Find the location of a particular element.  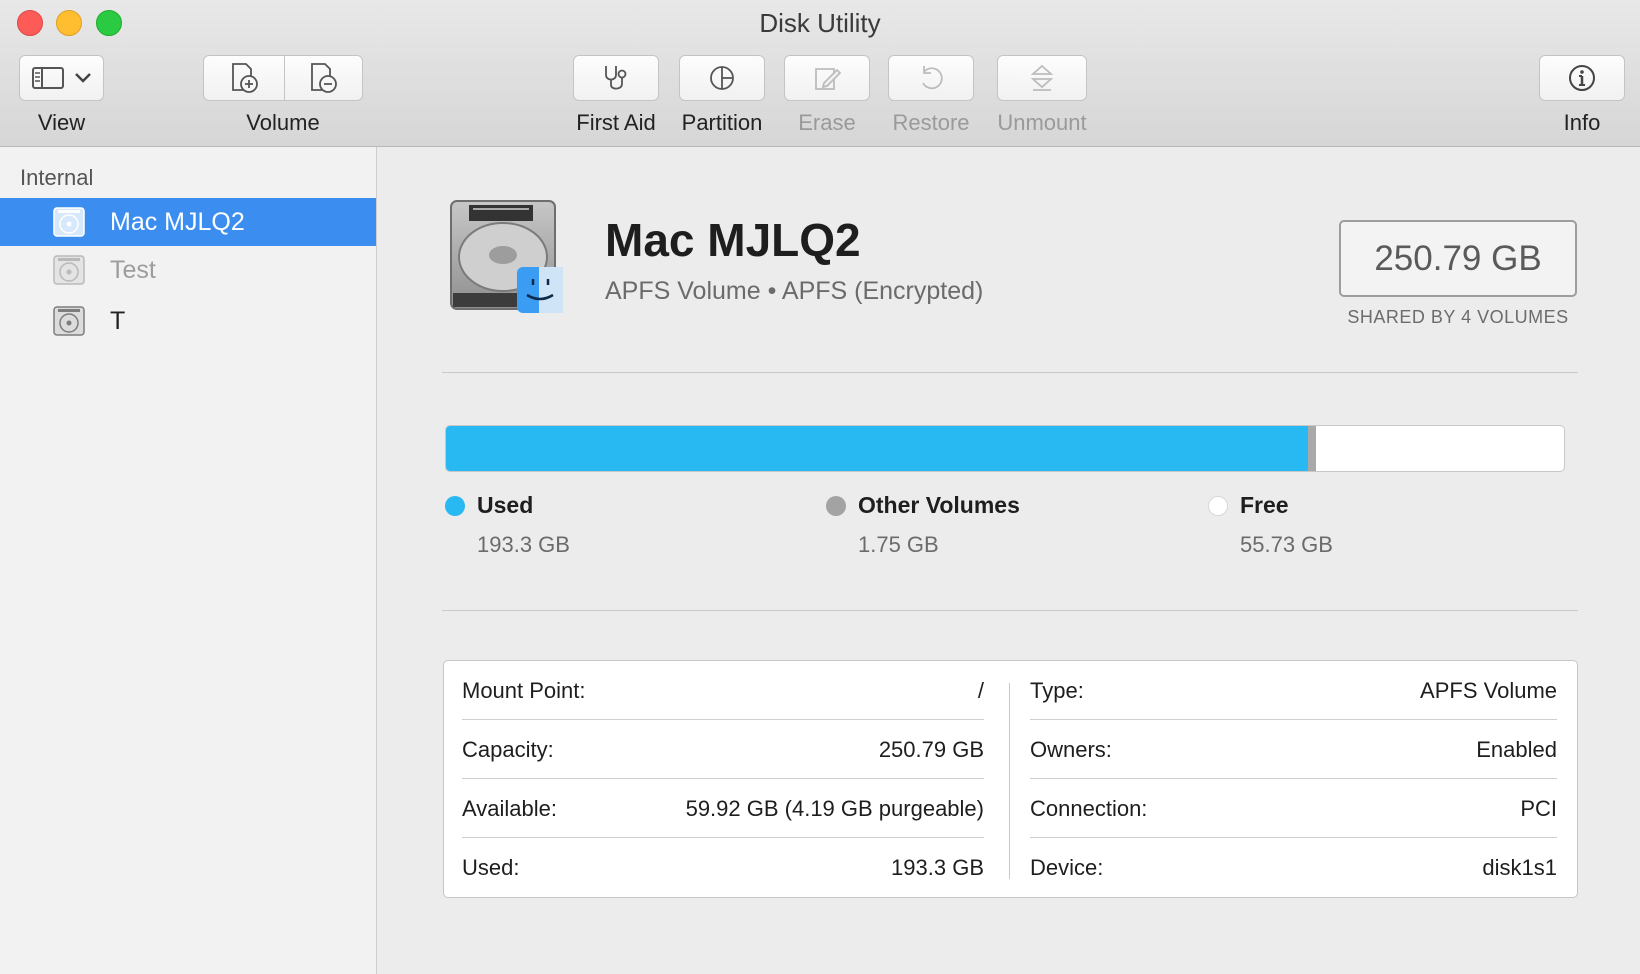

usage-used-segment is located at coordinates (877, 448).